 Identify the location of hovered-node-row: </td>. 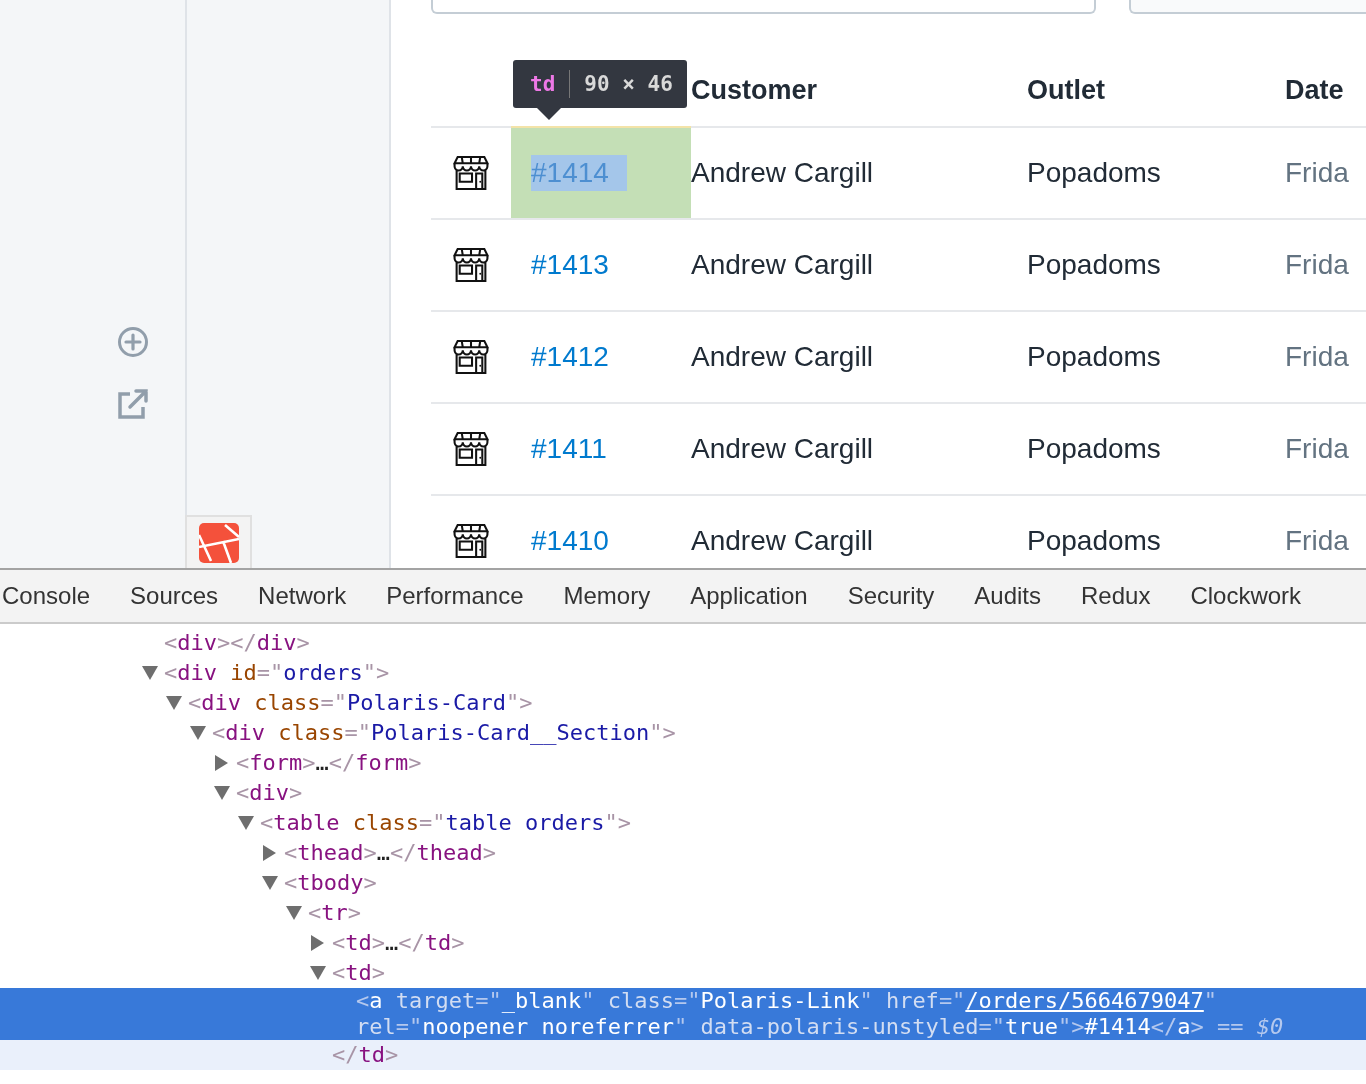
(683, 1055).